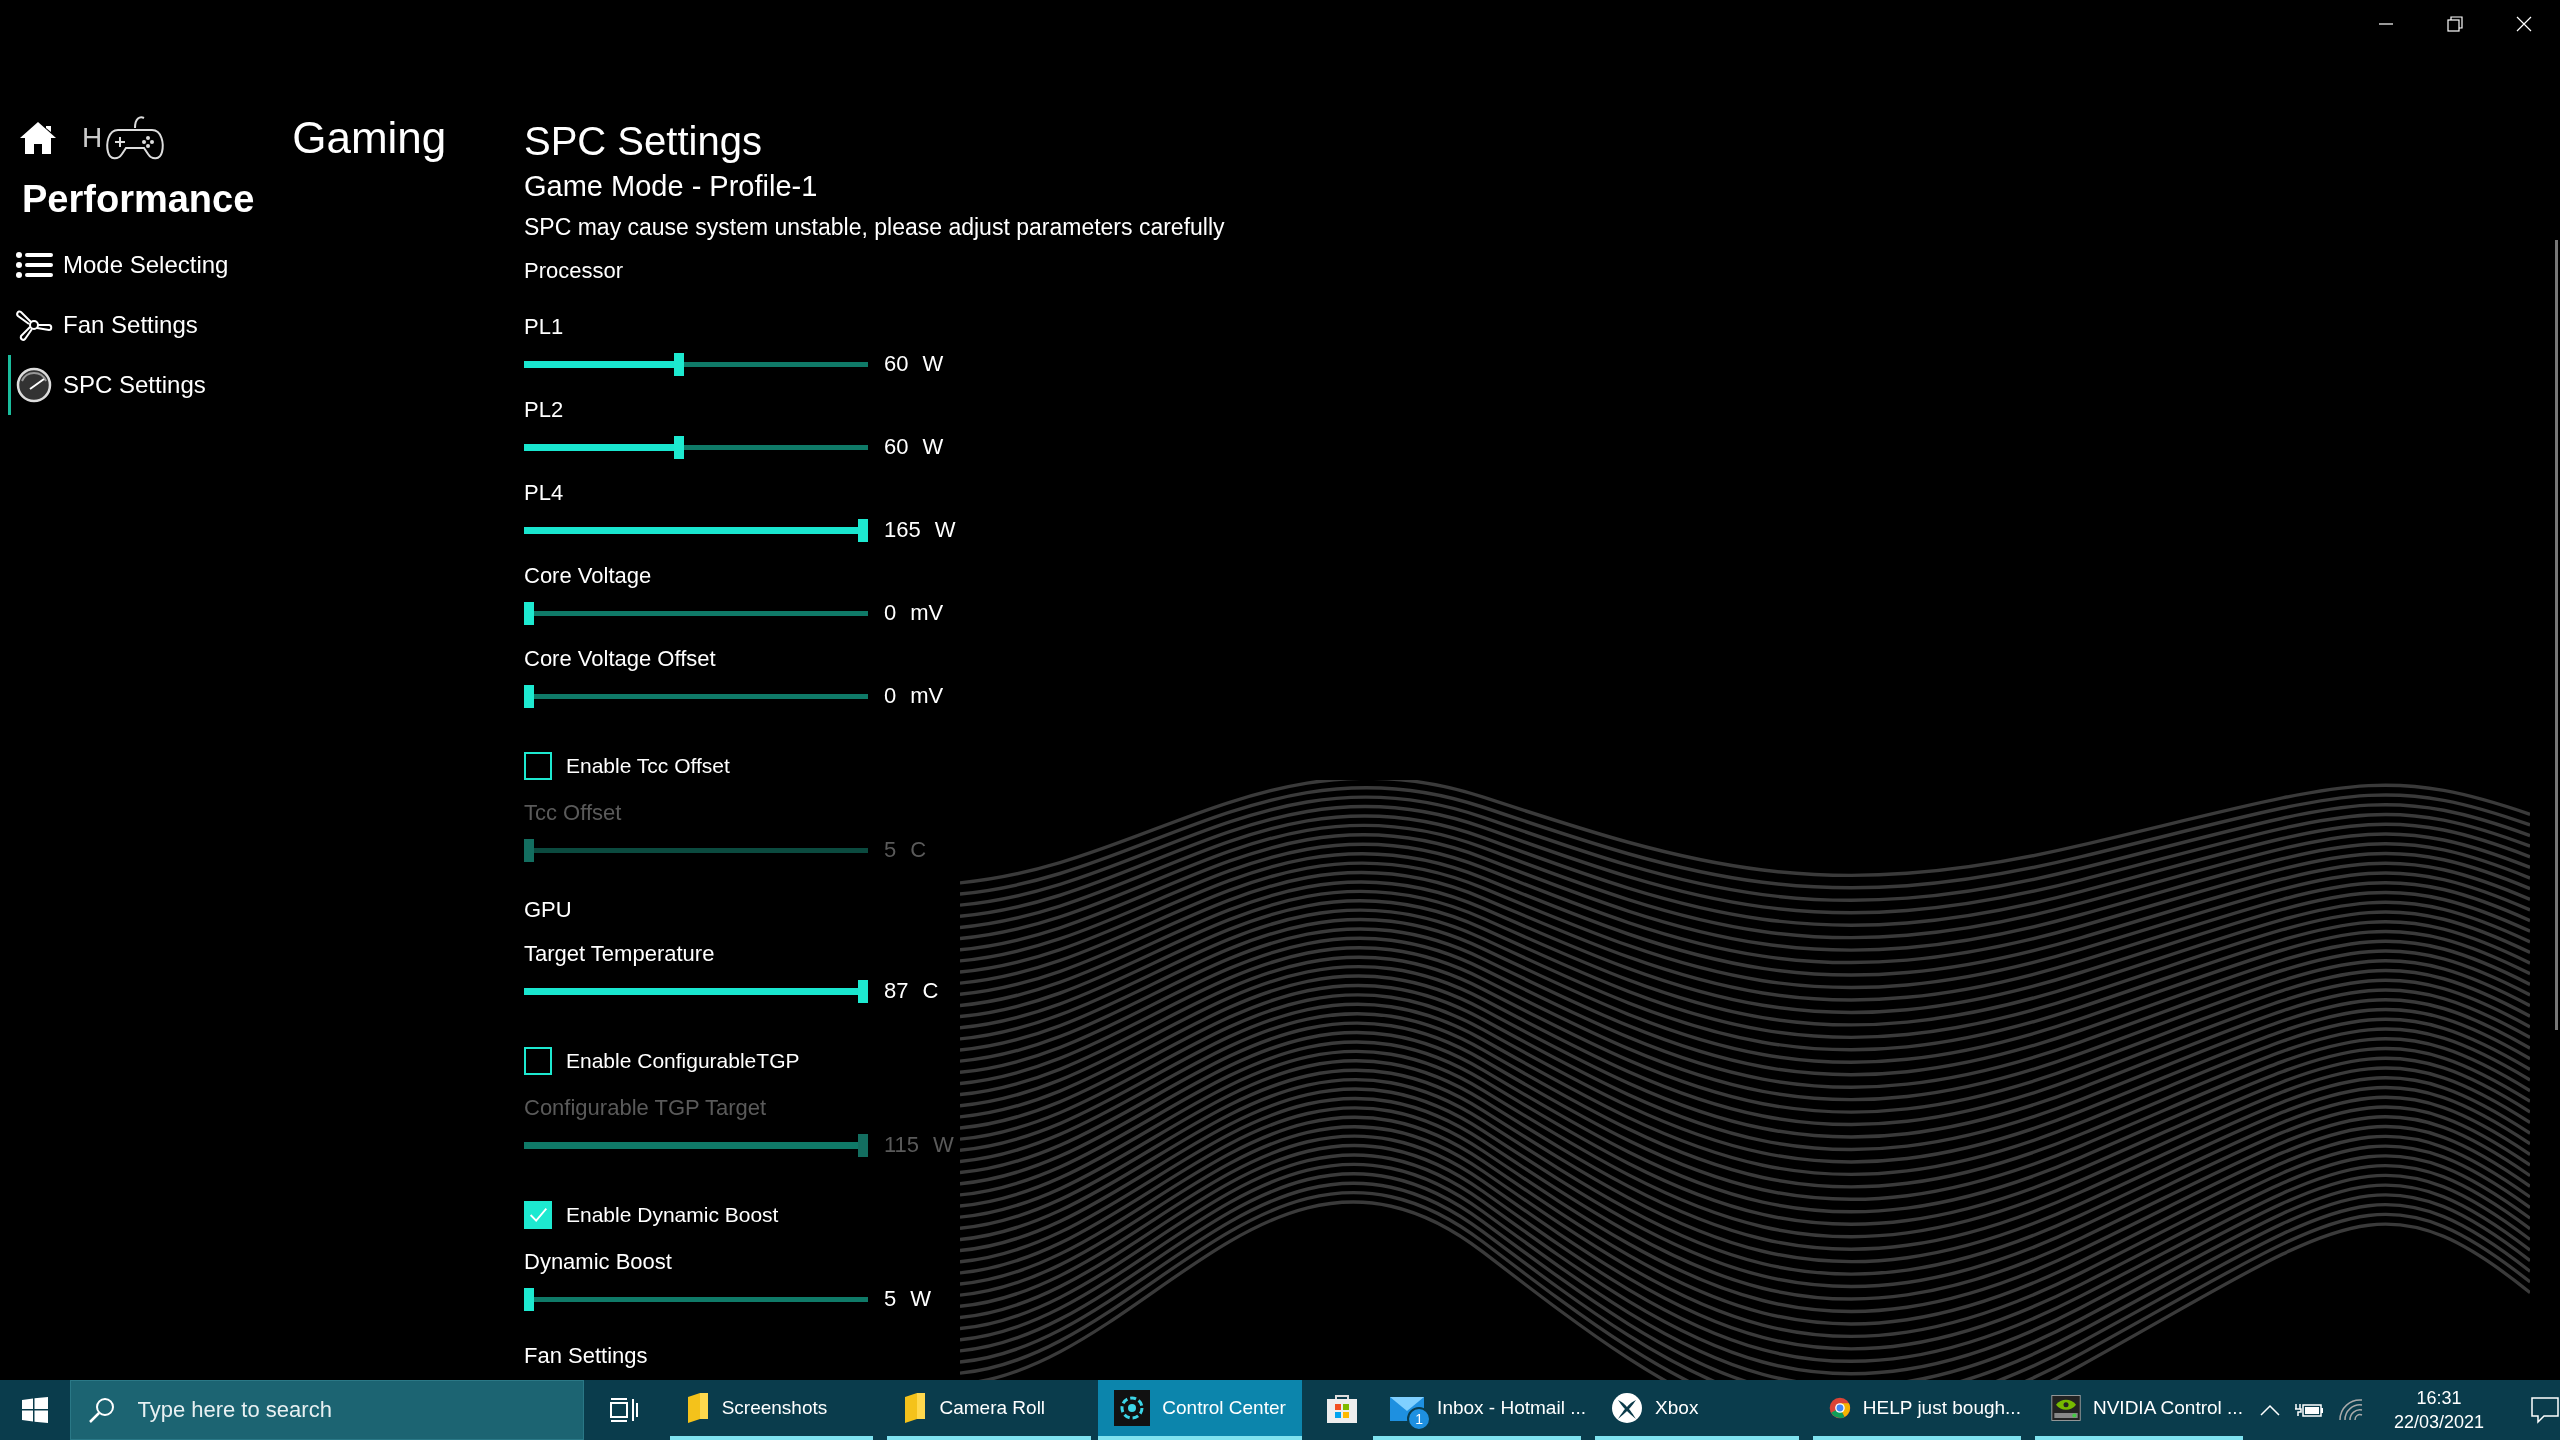 The image size is (2560, 1440). I want to click on clock: 16:31 22/03/2021, so click(2438, 1410).